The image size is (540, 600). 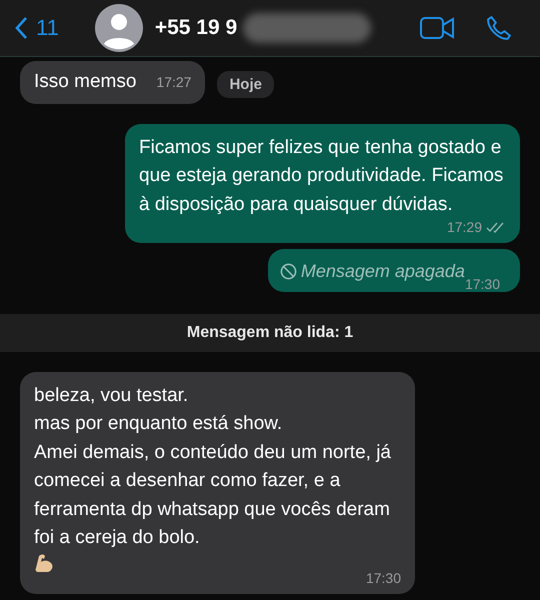 What do you see at coordinates (112, 396) in the screenshot?
I see `message-text: beleza, vou testar.` at bounding box center [112, 396].